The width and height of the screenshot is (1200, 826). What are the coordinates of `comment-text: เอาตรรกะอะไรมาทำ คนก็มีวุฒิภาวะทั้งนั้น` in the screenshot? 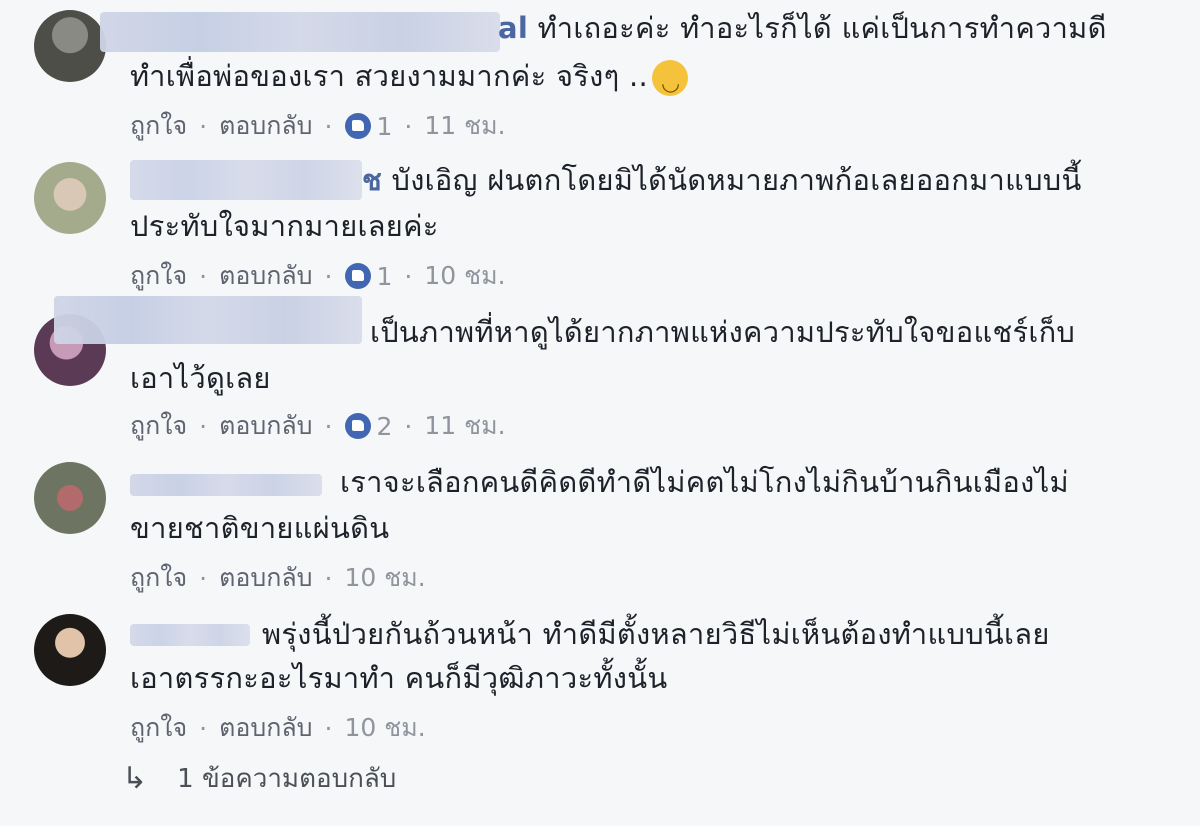 It's located at (399, 678).